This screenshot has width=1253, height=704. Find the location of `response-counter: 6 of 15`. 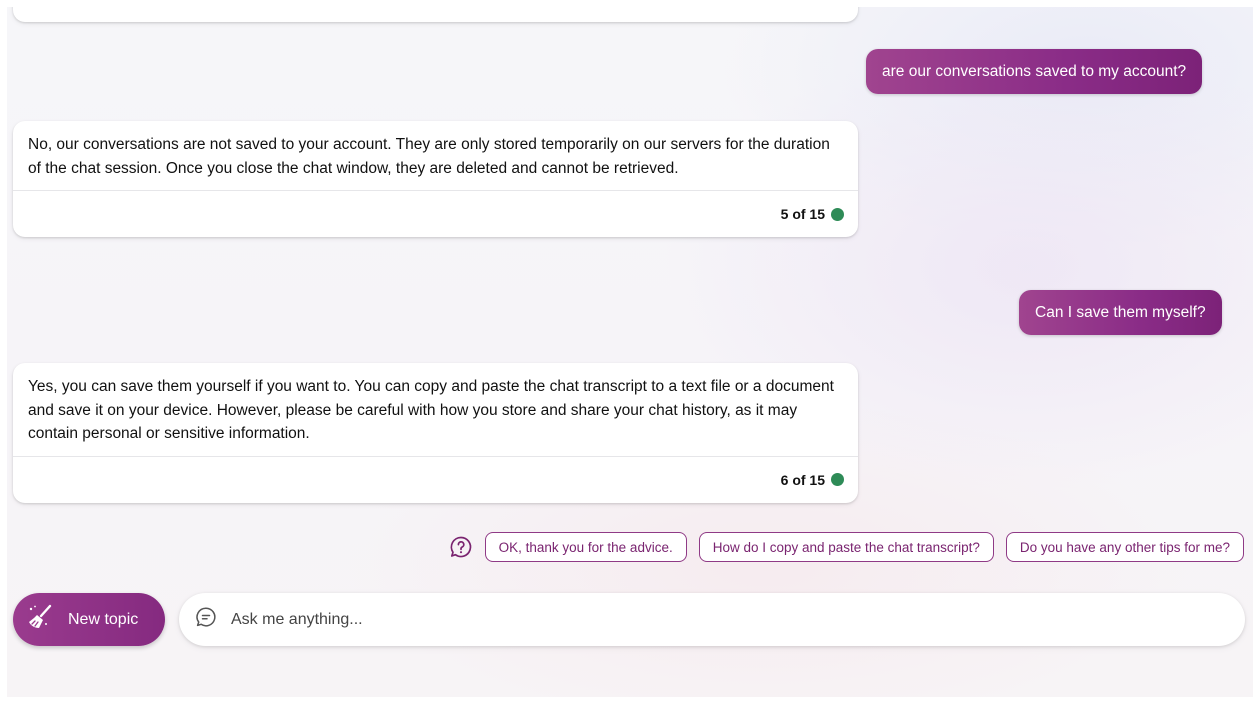

response-counter: 6 of 15 is located at coordinates (812, 480).